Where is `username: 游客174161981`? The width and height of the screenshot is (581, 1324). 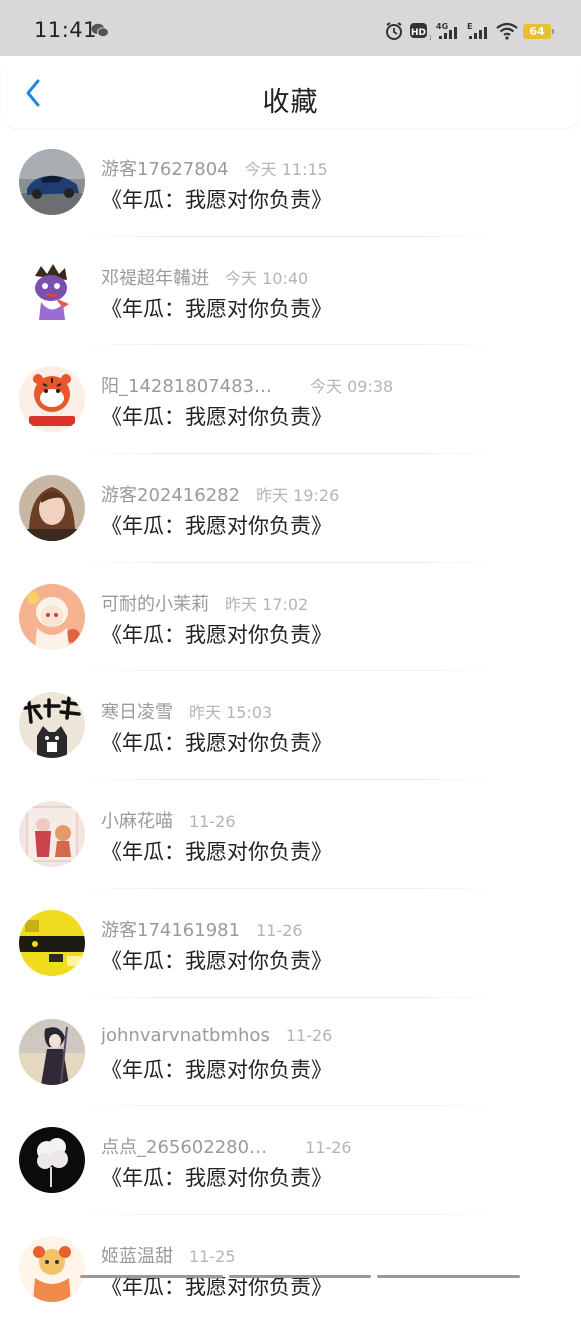
username: 游客174161981 is located at coordinates (170, 929).